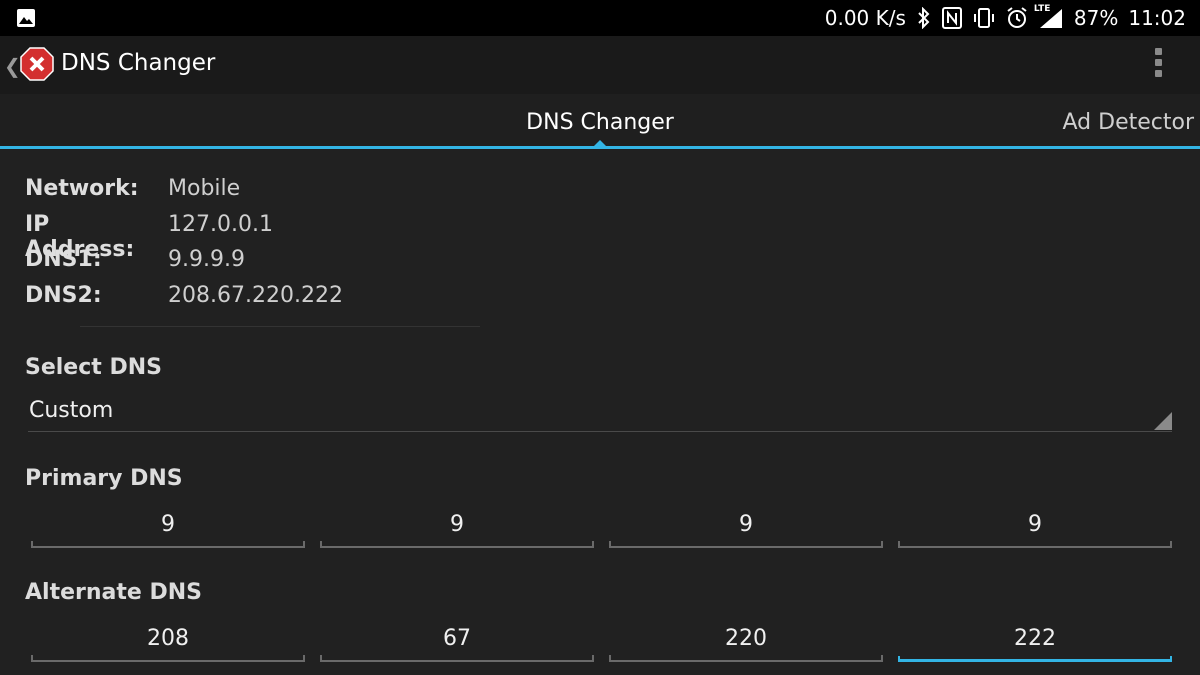 This screenshot has height=675, width=1200. Describe the element at coordinates (104, 478) in the screenshot. I see `primary-dns-label: Primary DNS` at that location.